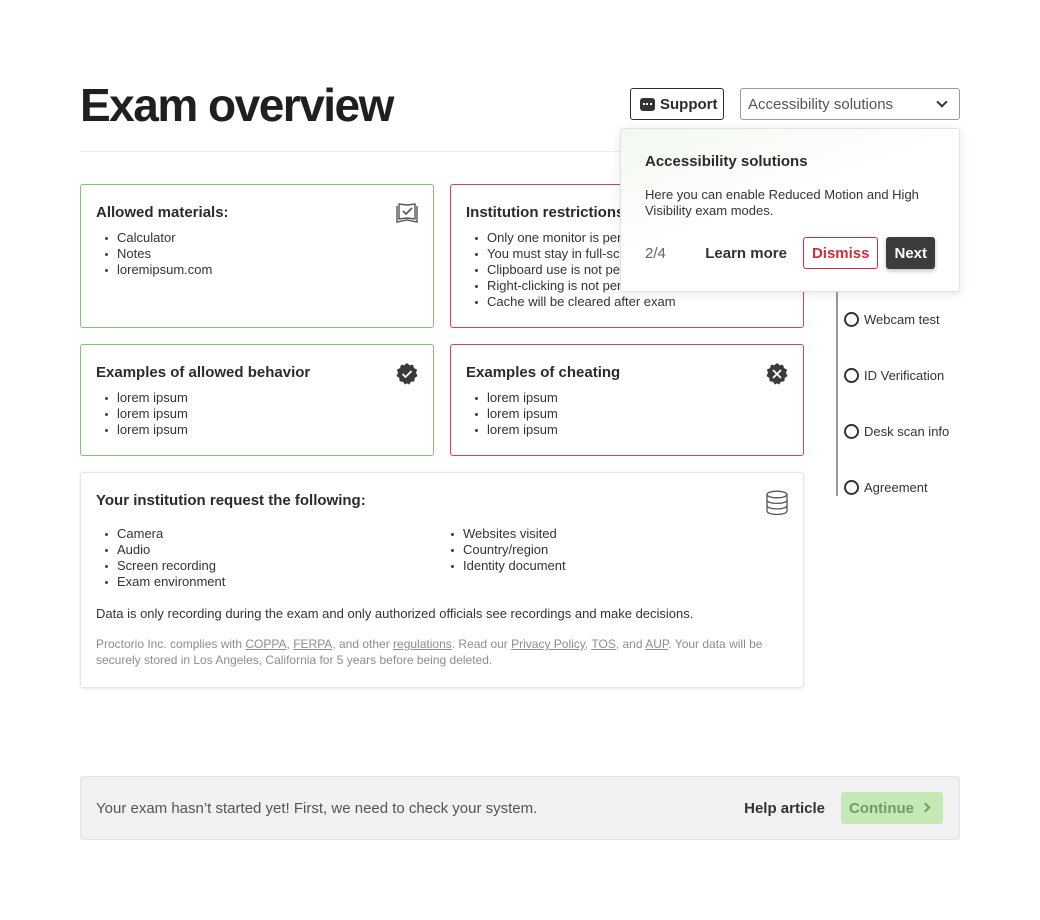 The width and height of the screenshot is (1040, 920). I want to click on list-item: Screen recording, so click(269, 566).